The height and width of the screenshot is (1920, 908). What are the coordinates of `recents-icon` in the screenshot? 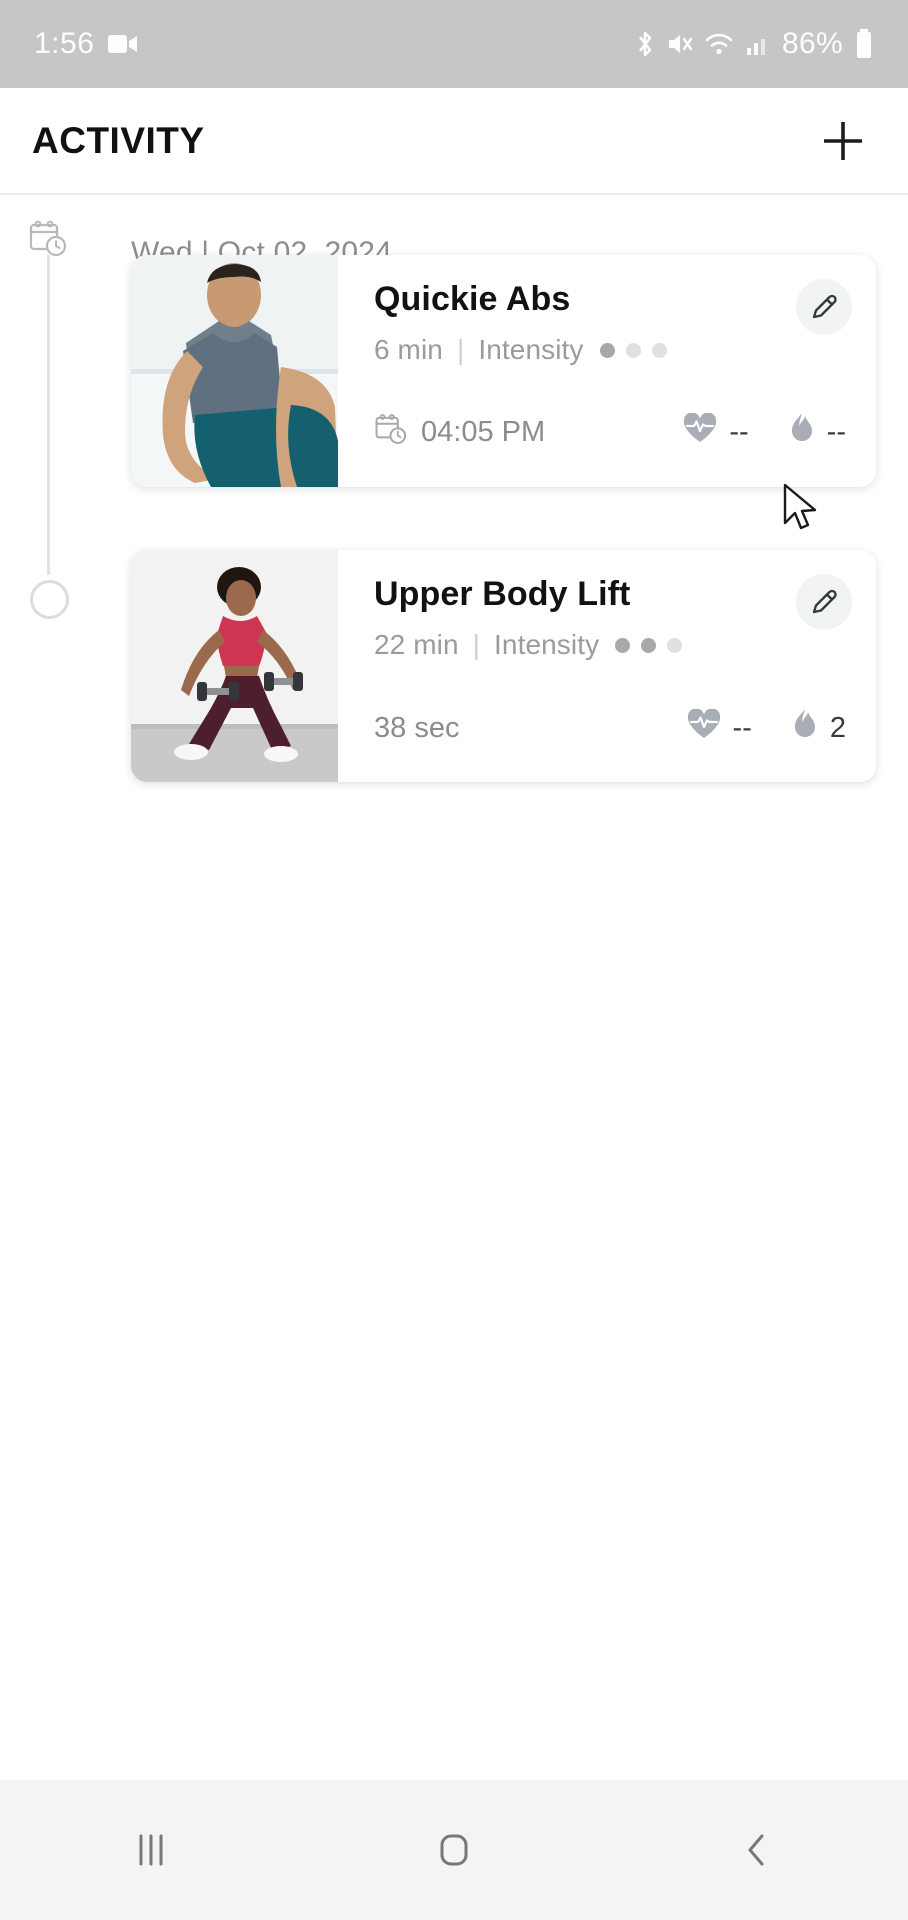 It's located at (151, 1850).